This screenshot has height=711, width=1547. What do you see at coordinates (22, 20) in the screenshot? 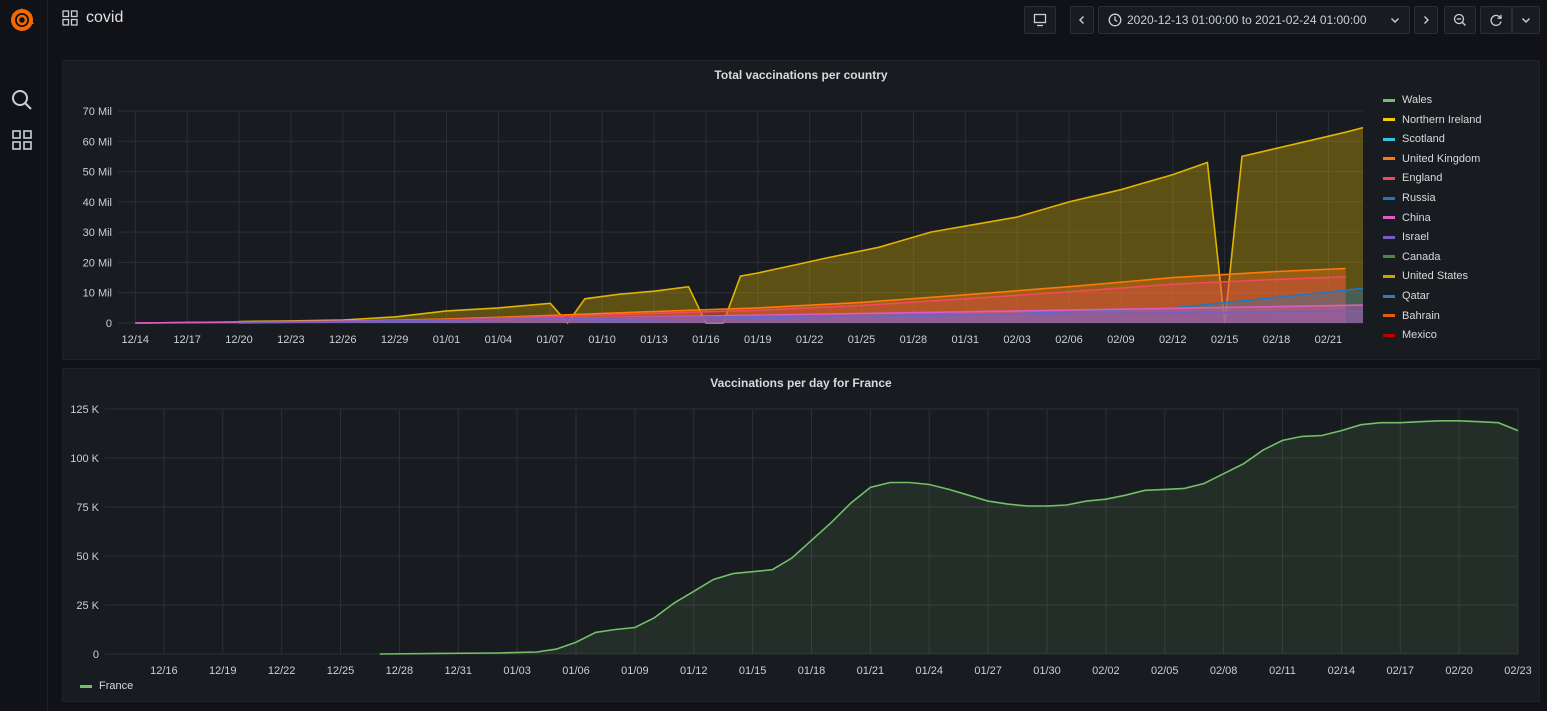
I see `grafana-logo-icon` at bounding box center [22, 20].